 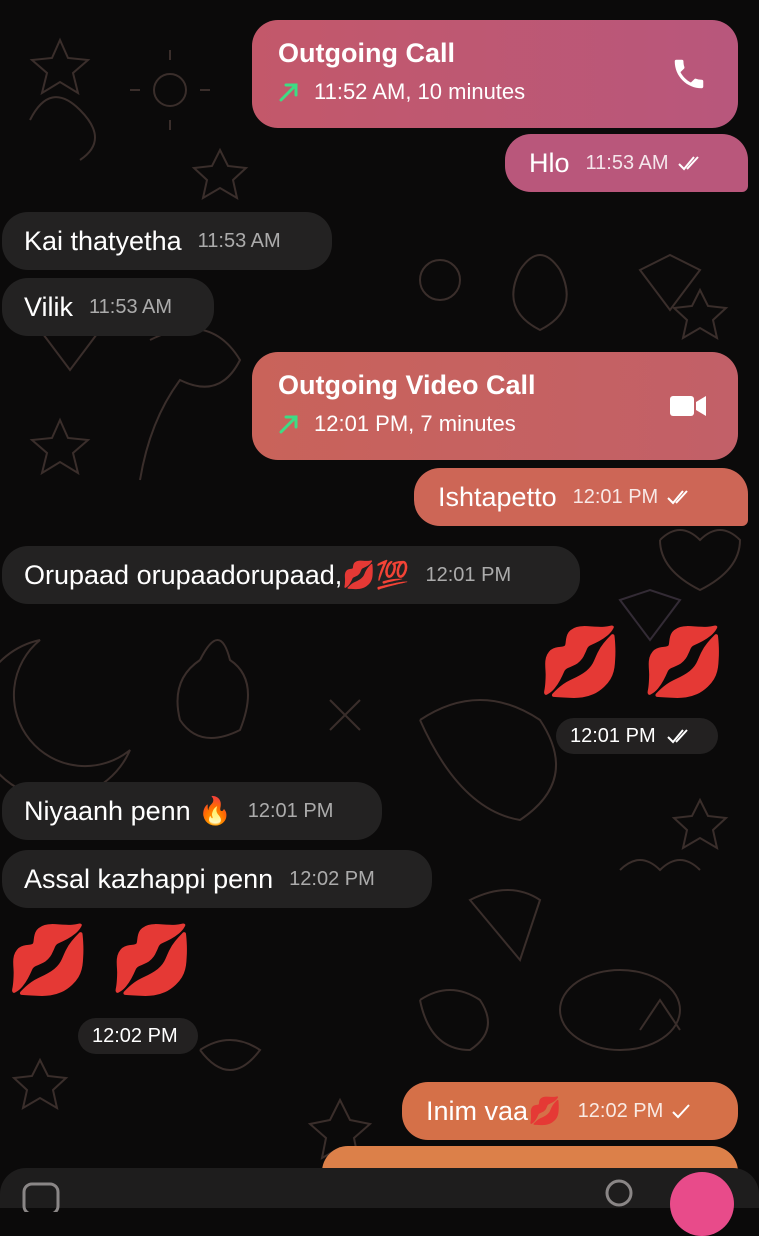 I want to click on incoming-message: Orupaad orupaadorupaad,💋💯 12:01 PM, so click(x=291, y=575).